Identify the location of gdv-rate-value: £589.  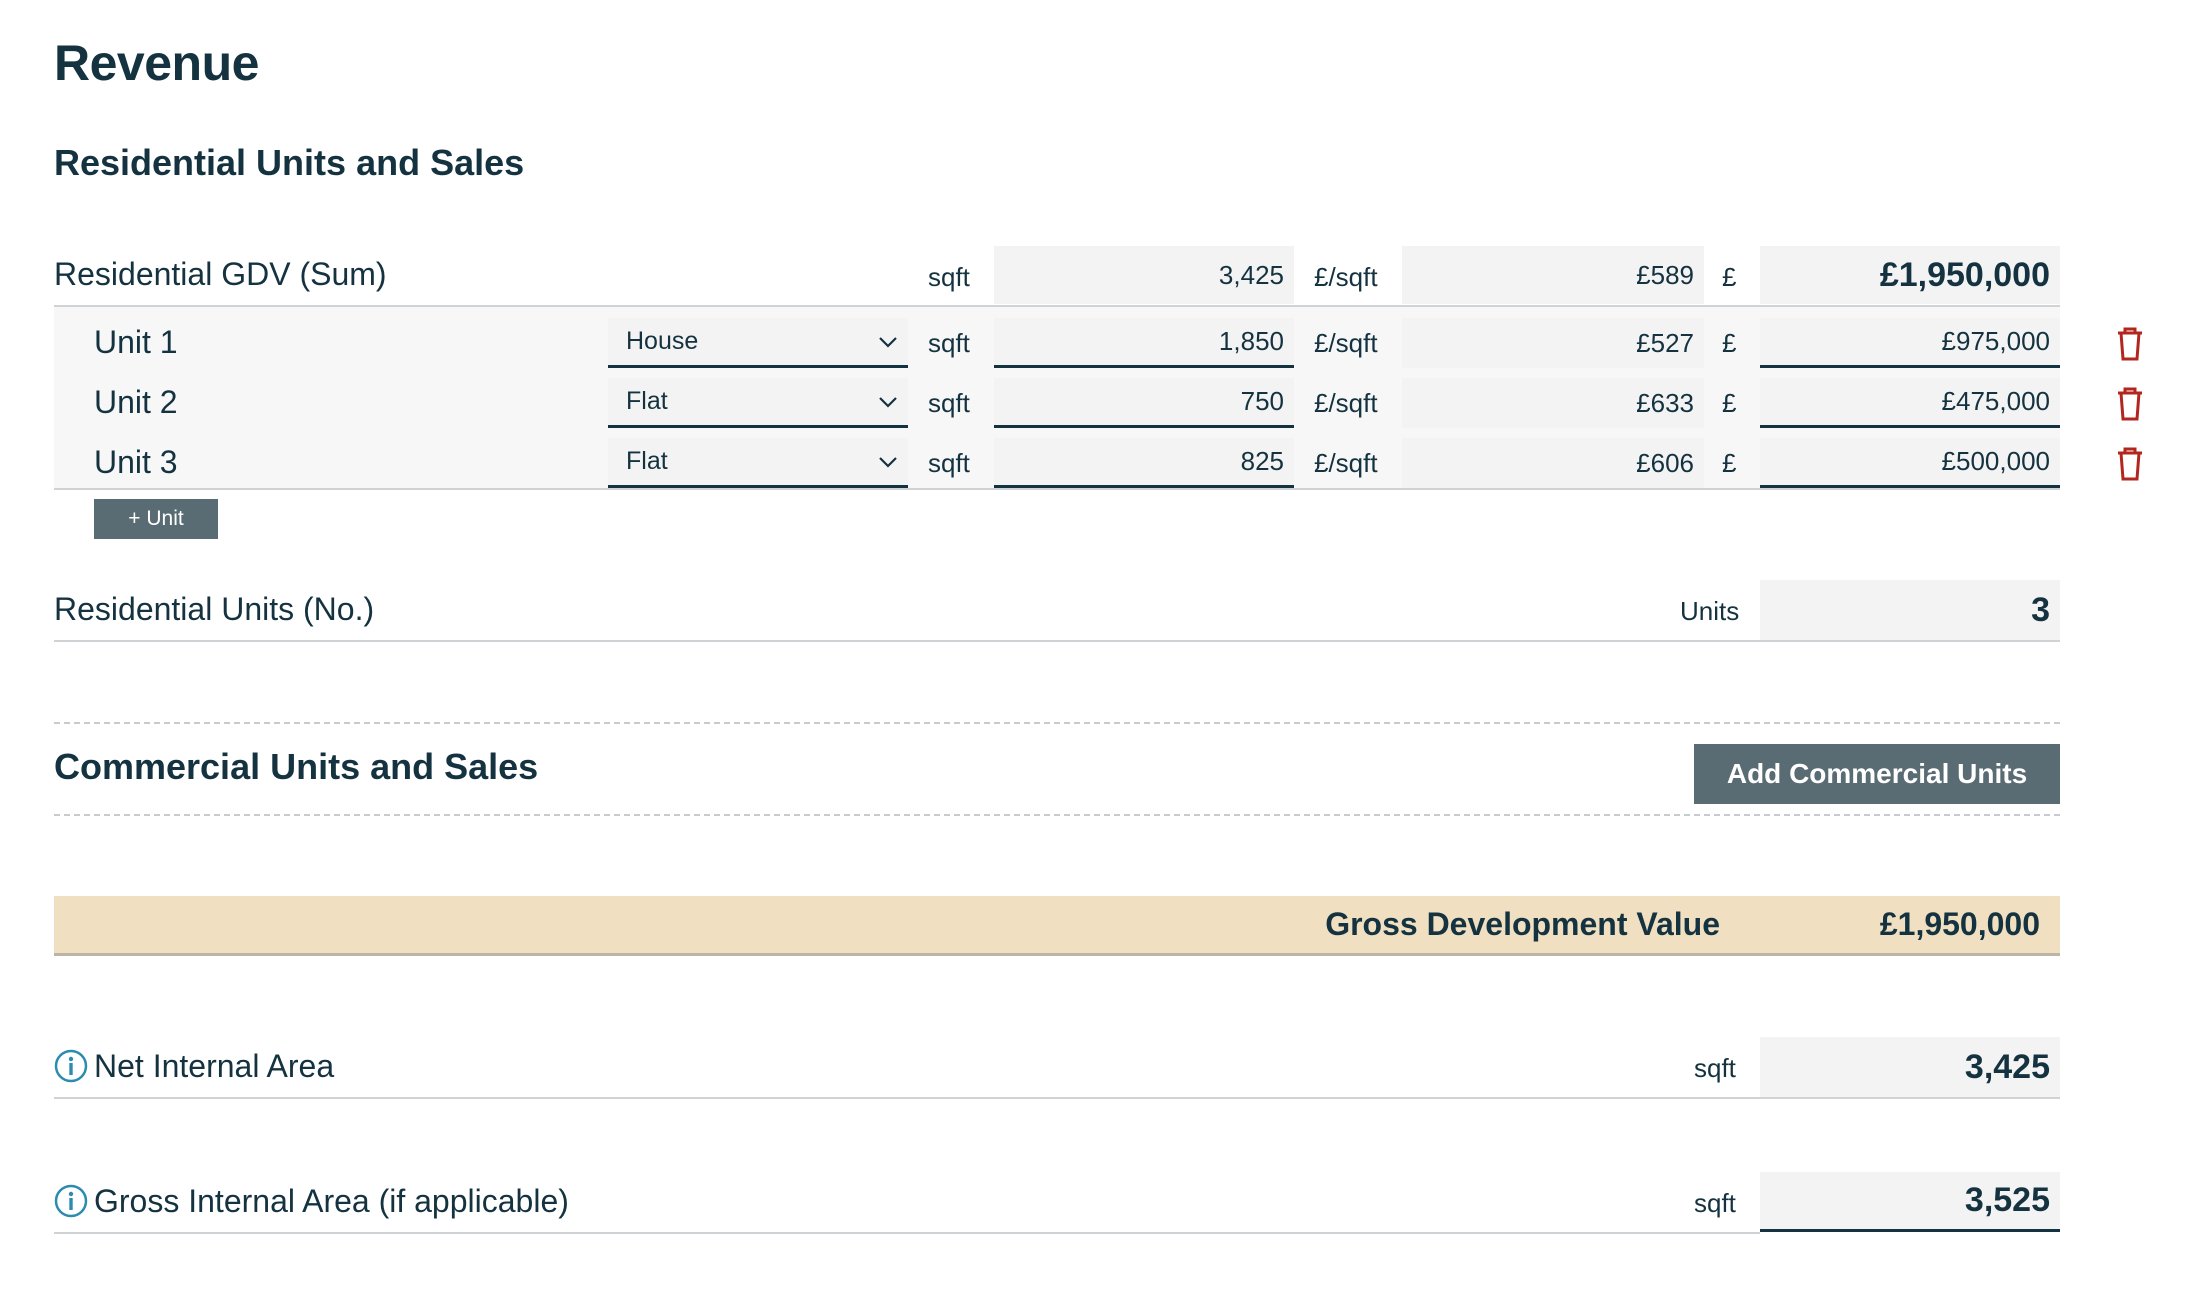
(1553, 275).